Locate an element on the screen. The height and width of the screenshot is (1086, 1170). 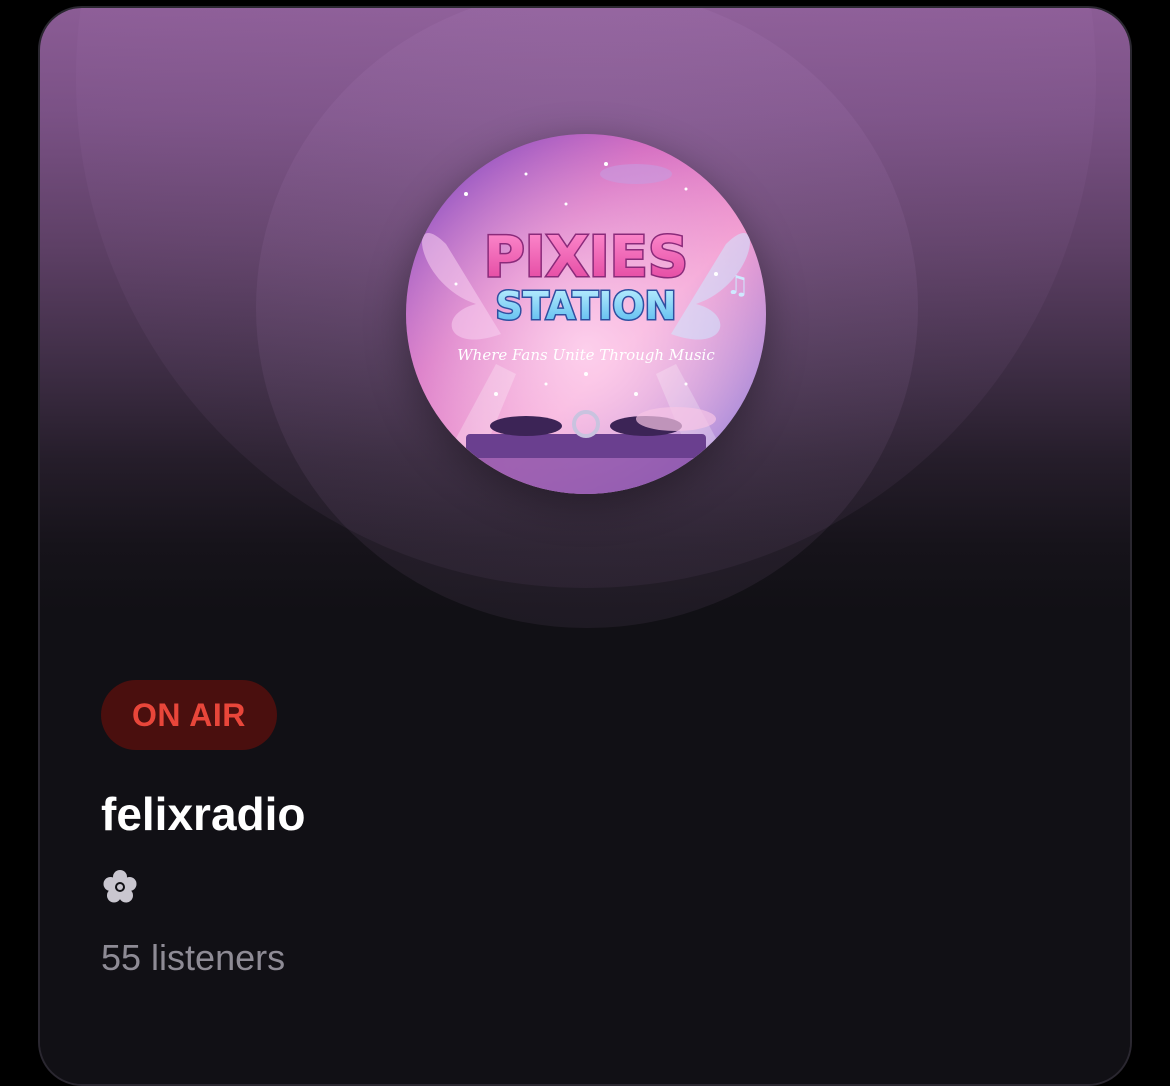
listener-count: 55 listeners is located at coordinates (193, 957).